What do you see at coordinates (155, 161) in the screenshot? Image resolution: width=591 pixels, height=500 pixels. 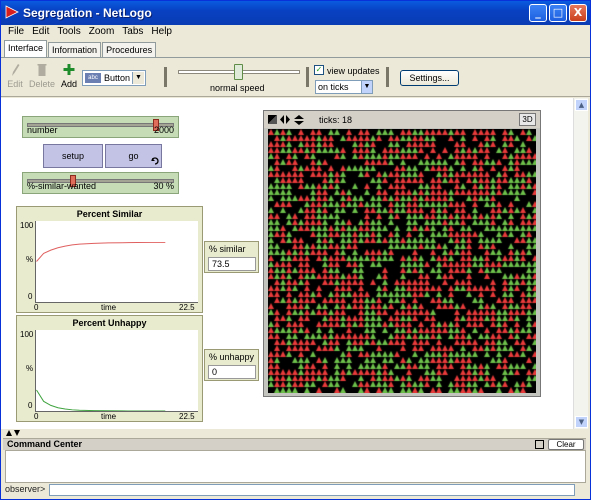 I see `forever-icon` at bounding box center [155, 161].